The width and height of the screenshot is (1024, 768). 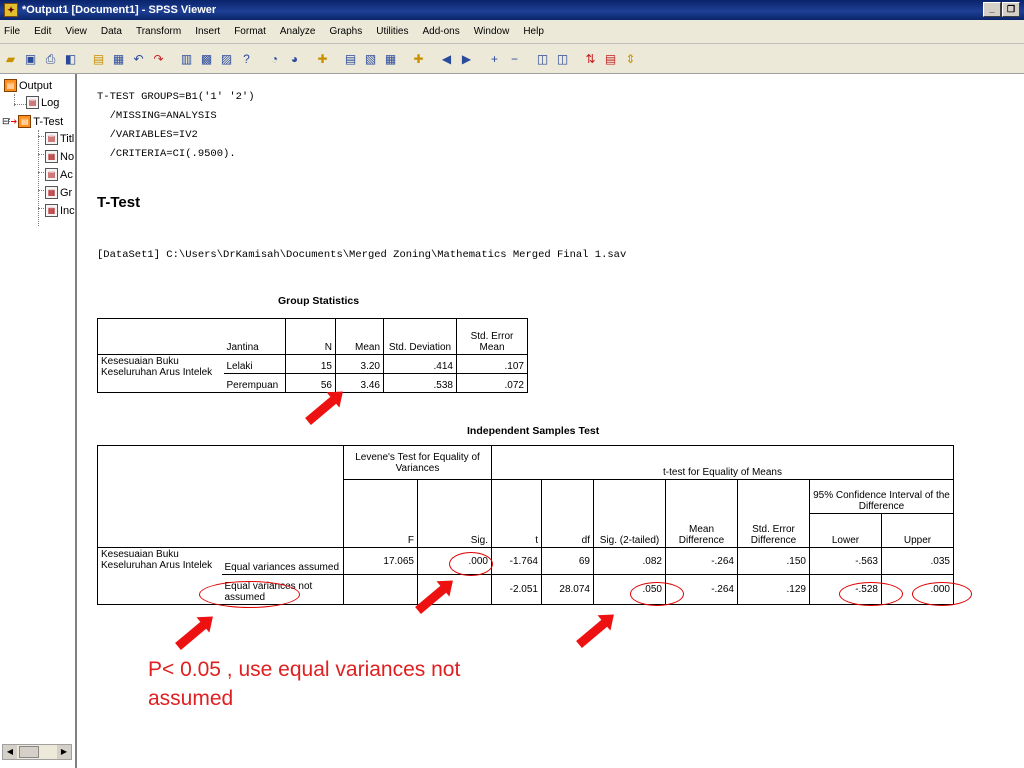 I want to click on ind-test-title: Independent Samples Test, so click(x=533, y=431).